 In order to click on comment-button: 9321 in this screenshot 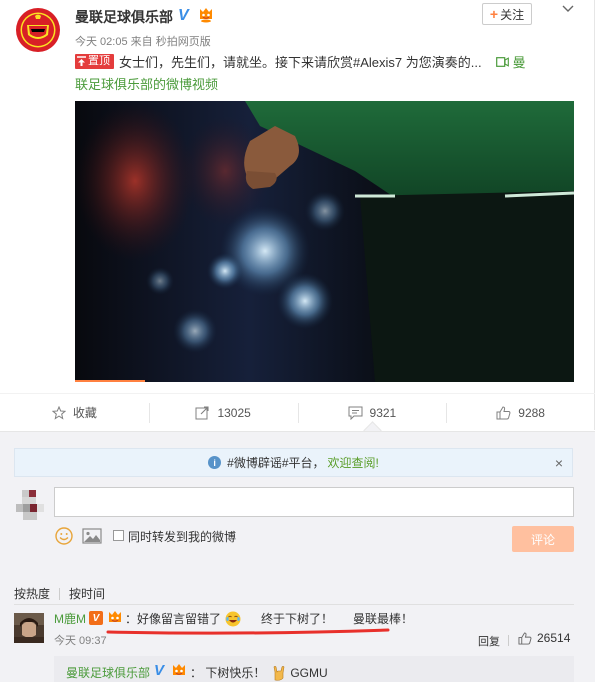, I will do `click(372, 412)`.